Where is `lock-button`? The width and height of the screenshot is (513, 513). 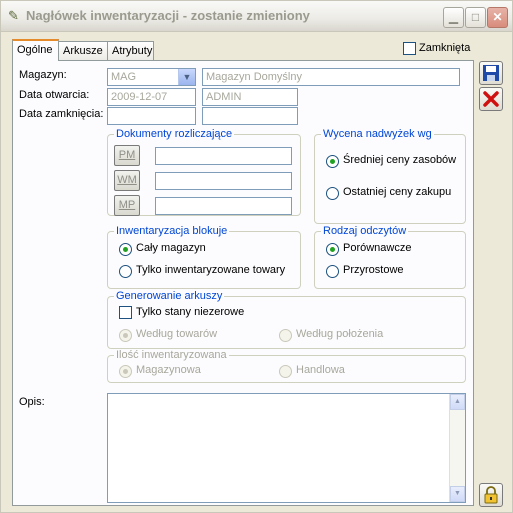
lock-button is located at coordinates (491, 495).